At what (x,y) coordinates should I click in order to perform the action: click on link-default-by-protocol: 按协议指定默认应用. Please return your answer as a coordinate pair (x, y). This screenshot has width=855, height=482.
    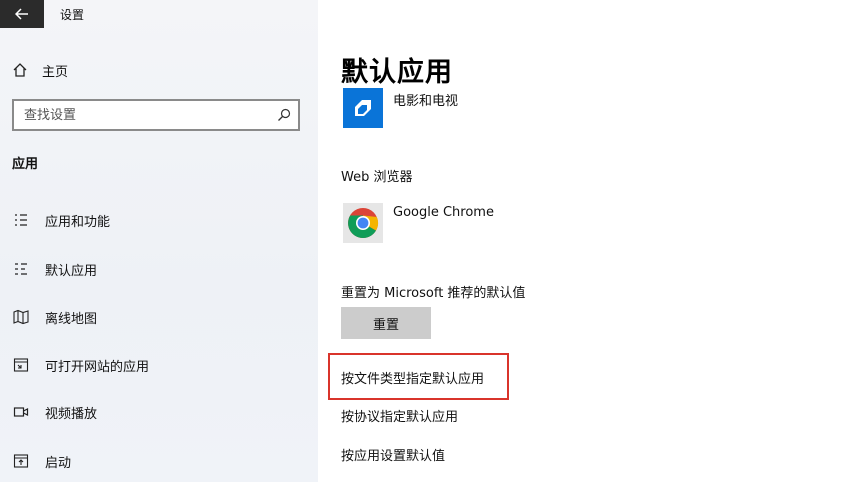
    Looking at the image, I should click on (399, 415).